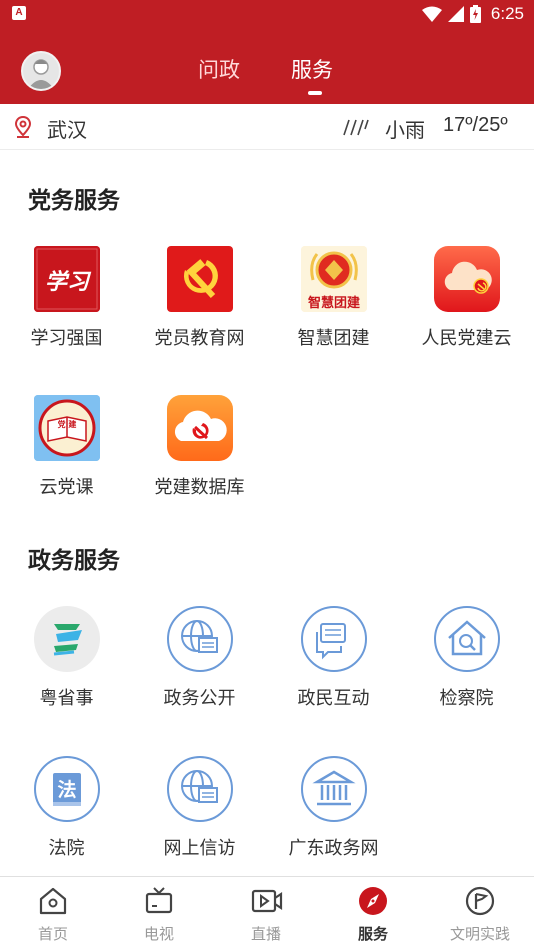 Image resolution: width=534 pixels, height=950 pixels. Describe the element at coordinates (267, 14) in the screenshot. I see `status-bar: A 6:25` at that location.